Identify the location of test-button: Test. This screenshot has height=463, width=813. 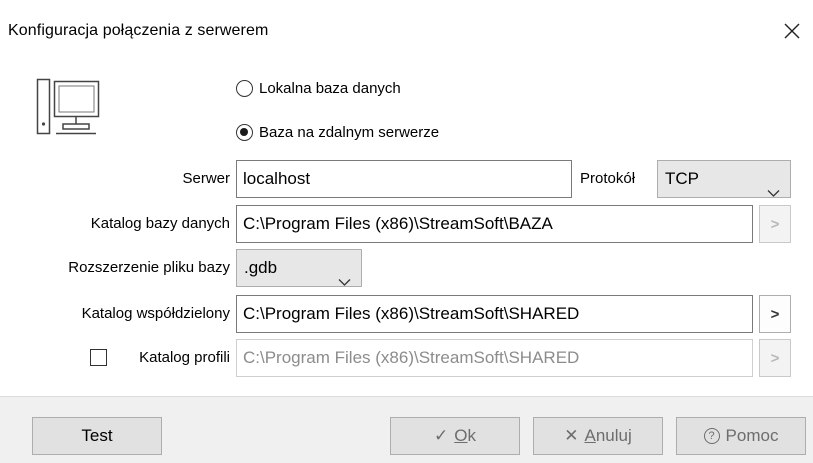
(97, 436).